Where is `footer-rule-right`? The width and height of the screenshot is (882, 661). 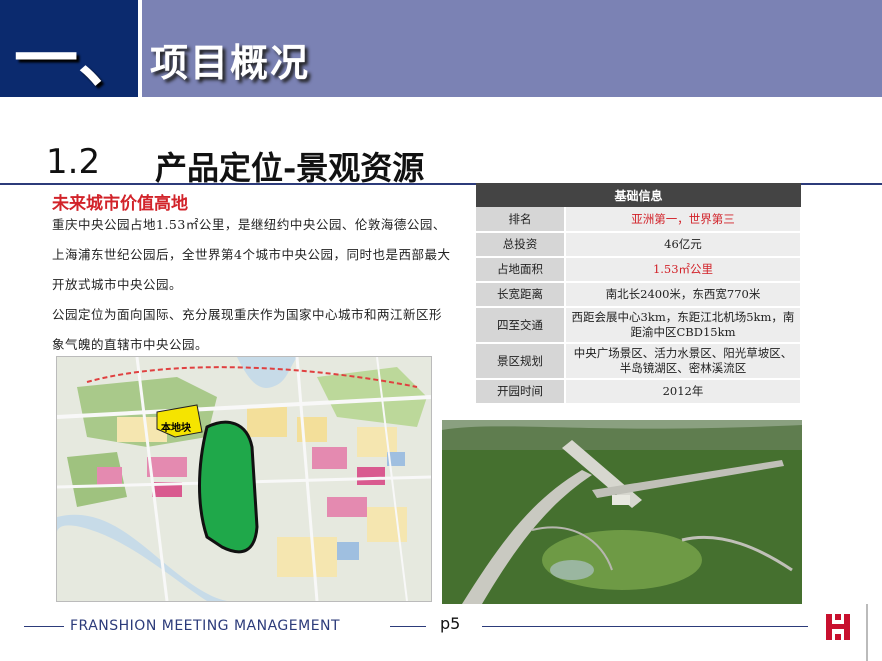
footer-rule-right is located at coordinates (645, 626).